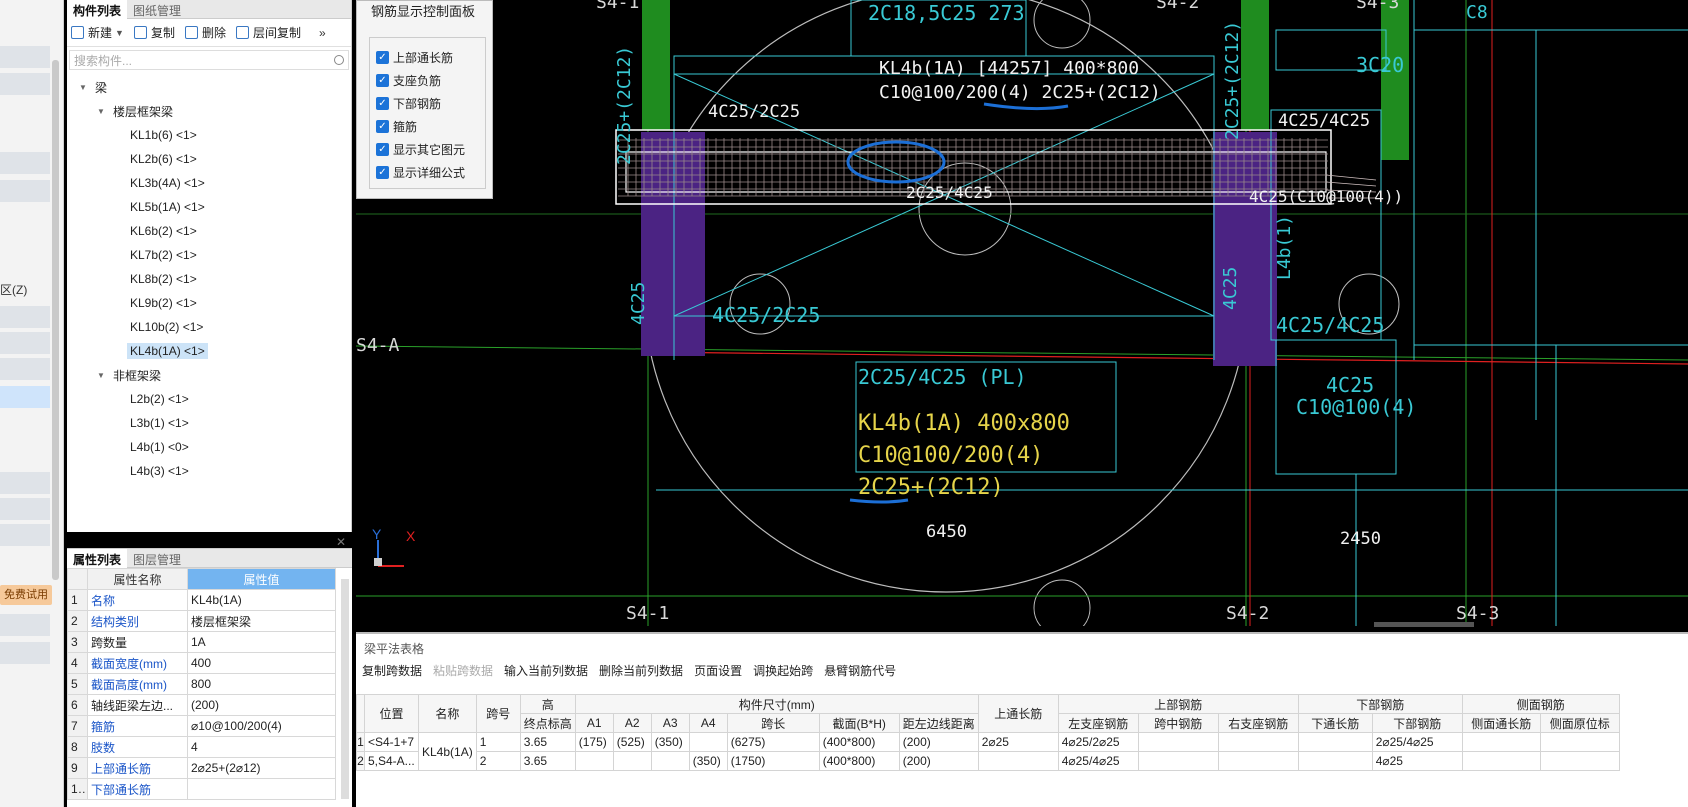 This screenshot has height=807, width=1688. Describe the element at coordinates (55, 320) in the screenshot. I see `left-scrollbar` at that location.